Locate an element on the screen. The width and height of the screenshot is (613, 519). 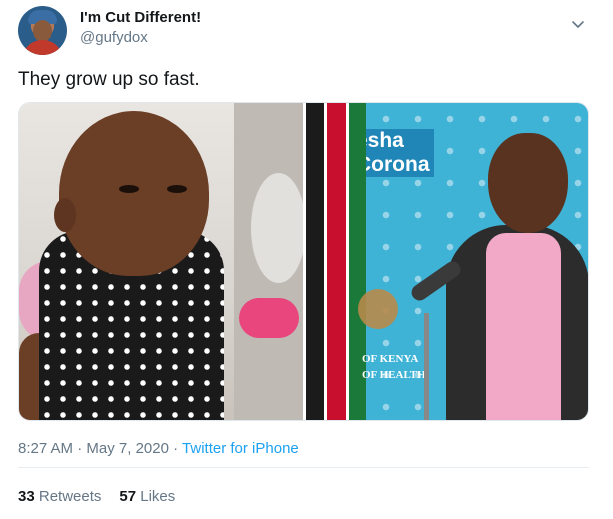
man-head is located at coordinates (528, 183).